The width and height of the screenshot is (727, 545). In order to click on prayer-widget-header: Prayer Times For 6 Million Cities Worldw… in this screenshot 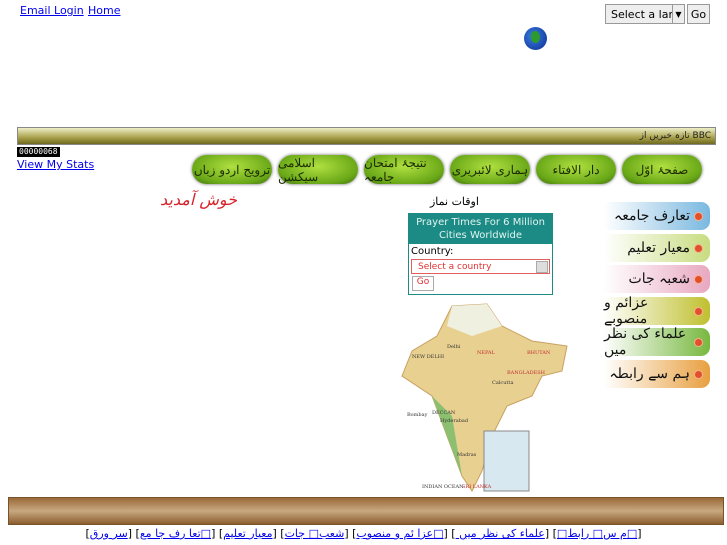, I will do `click(480, 229)`.